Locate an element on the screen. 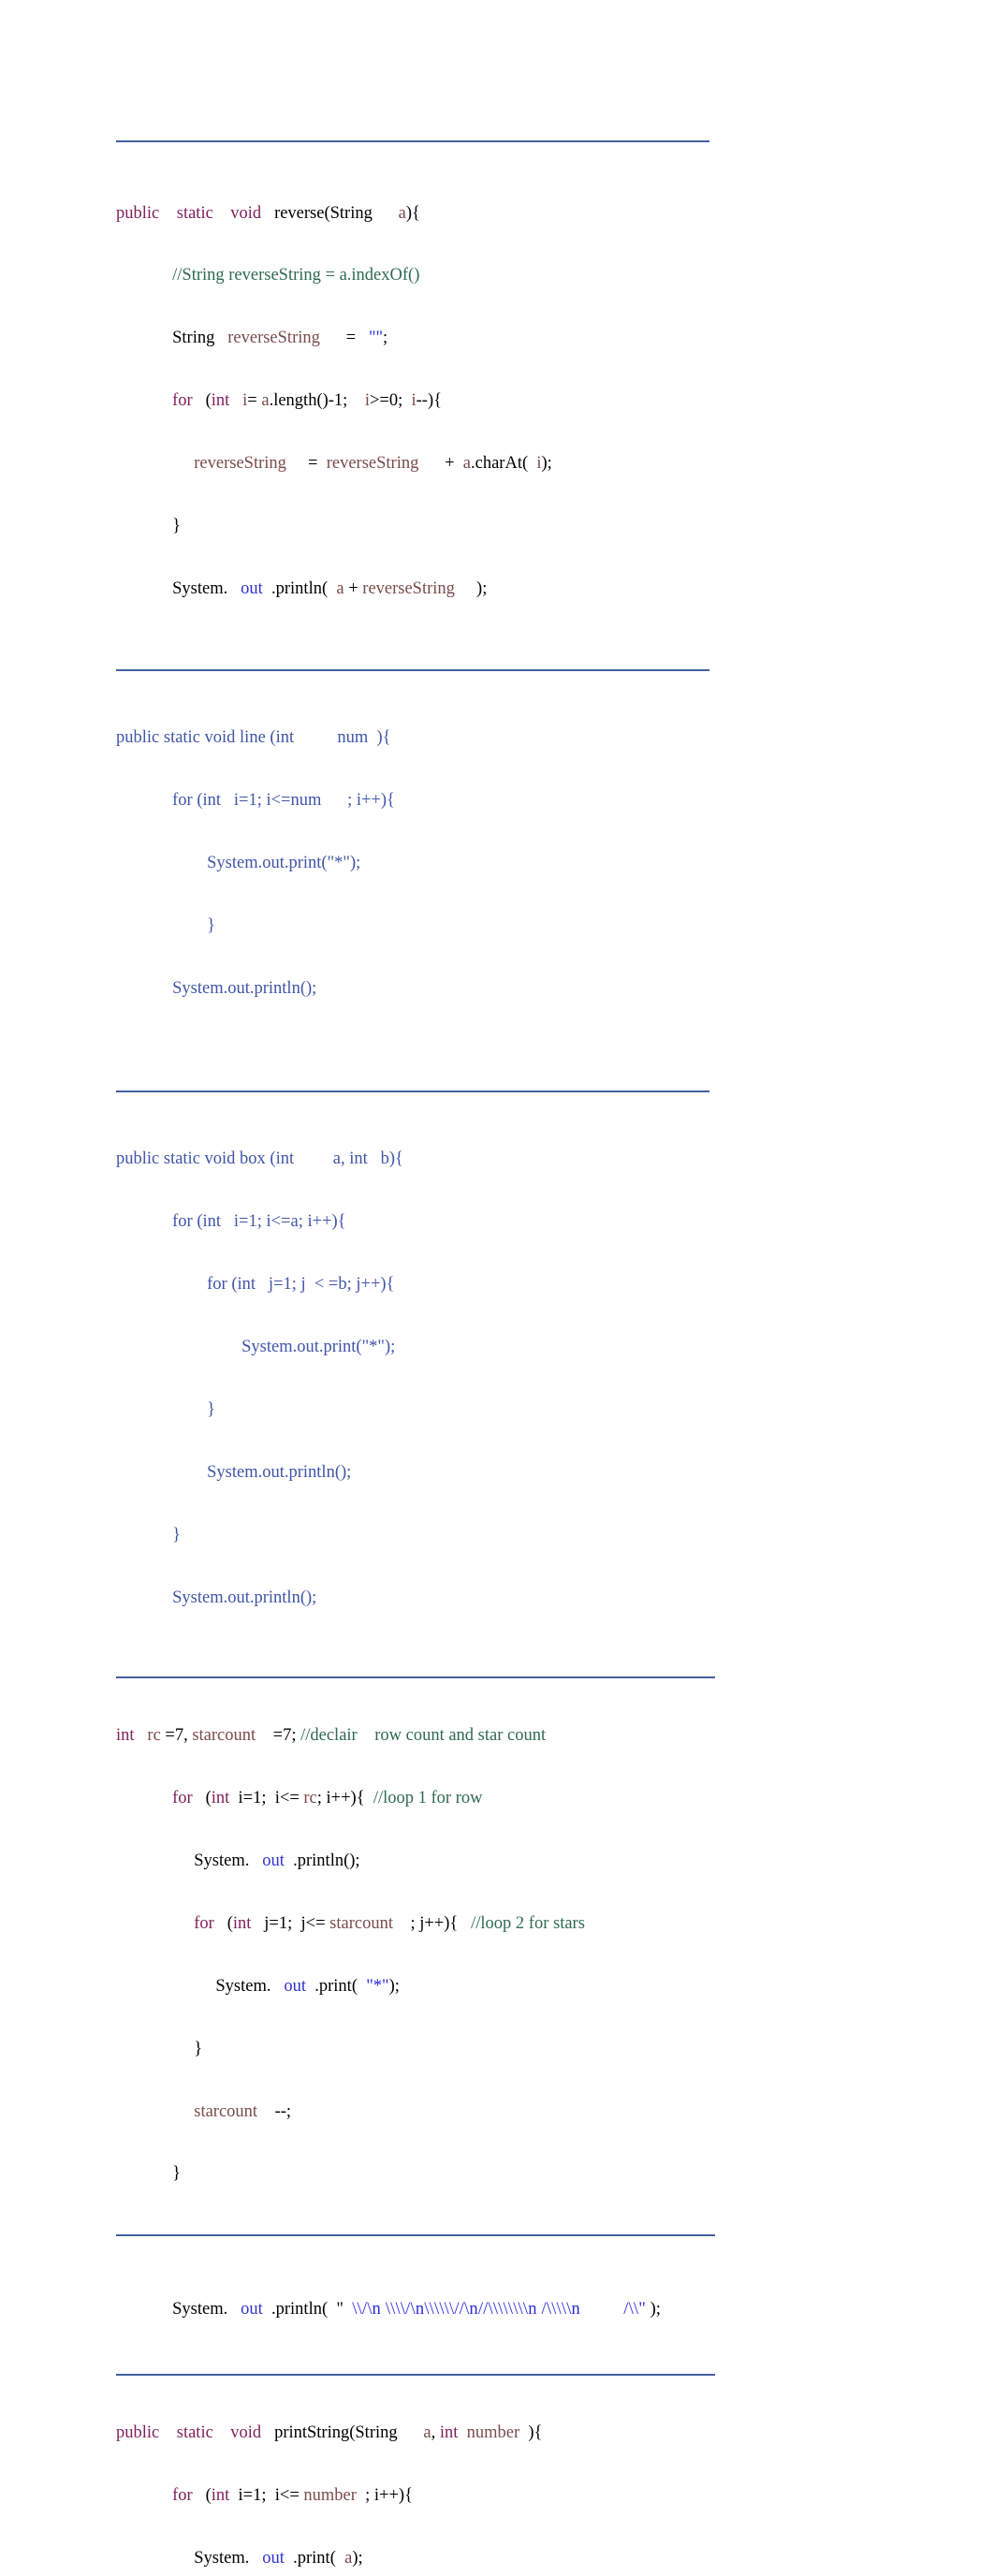  code-line: System. out .print( a); is located at coordinates (500, 2558).